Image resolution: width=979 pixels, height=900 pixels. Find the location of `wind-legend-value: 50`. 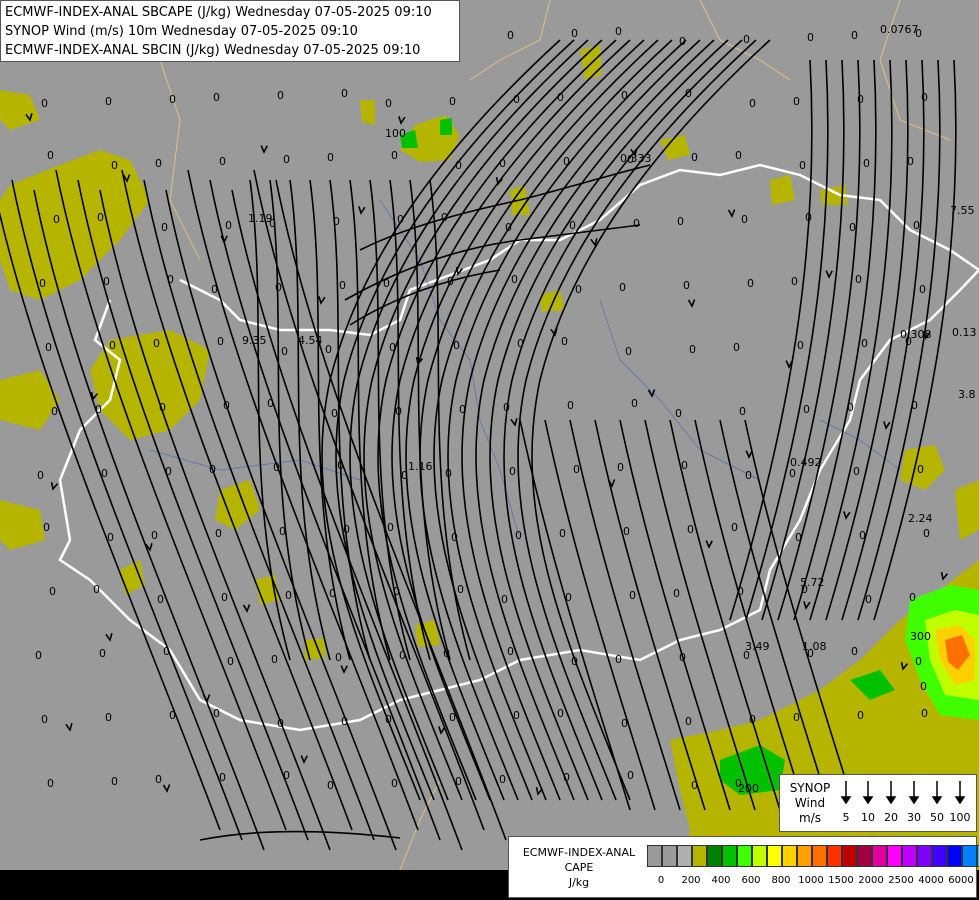

wind-legend-value: 50 is located at coordinates (937, 817).